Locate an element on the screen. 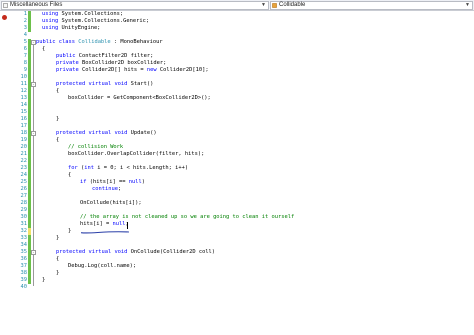 The image size is (474, 335). line-number: 16 is located at coordinates (24, 119).